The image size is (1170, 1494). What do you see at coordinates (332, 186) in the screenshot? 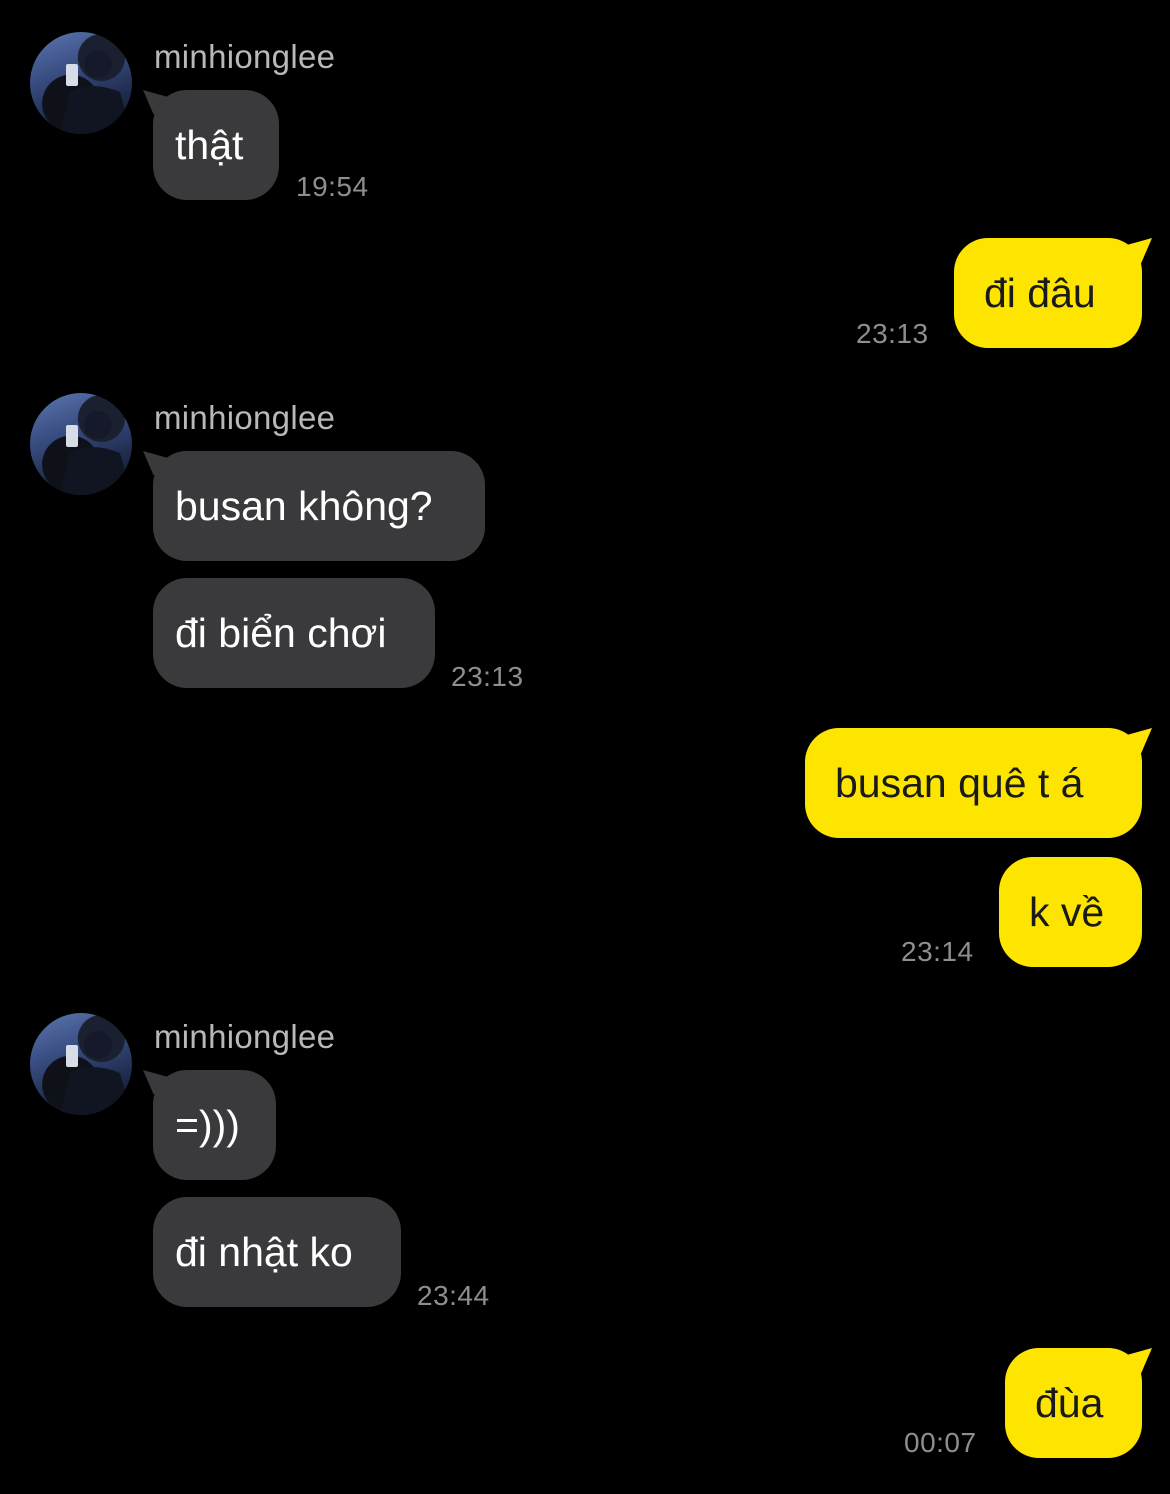
I see `message-timestamp: 19:54` at bounding box center [332, 186].